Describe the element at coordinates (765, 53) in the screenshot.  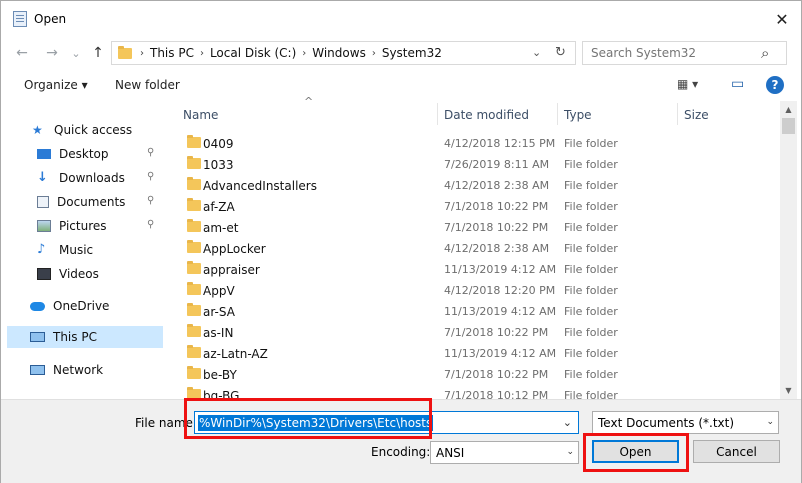
I see `search-icon: ⌕` at that location.